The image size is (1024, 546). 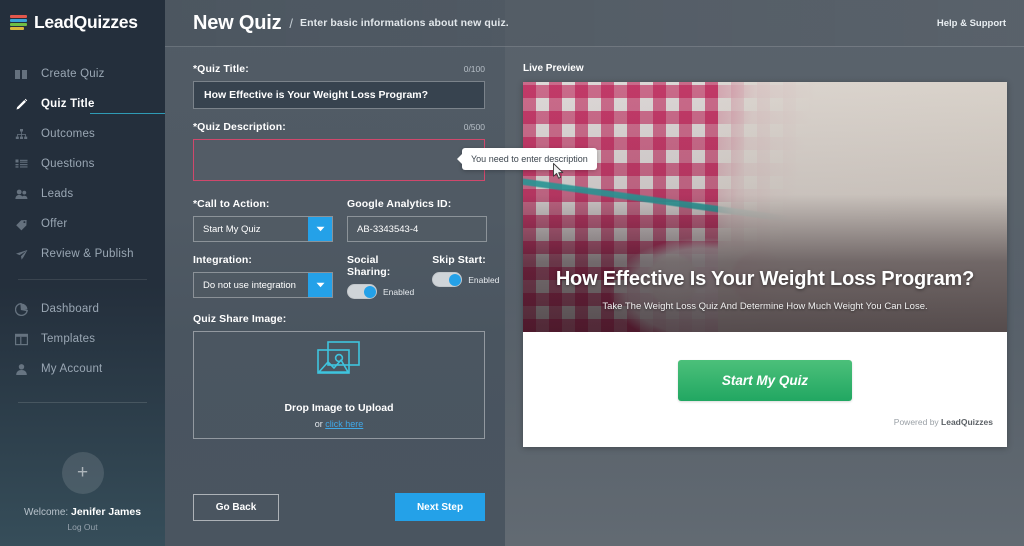 I want to click on sidebar-item-label: Dashboard, so click(x=70, y=309).